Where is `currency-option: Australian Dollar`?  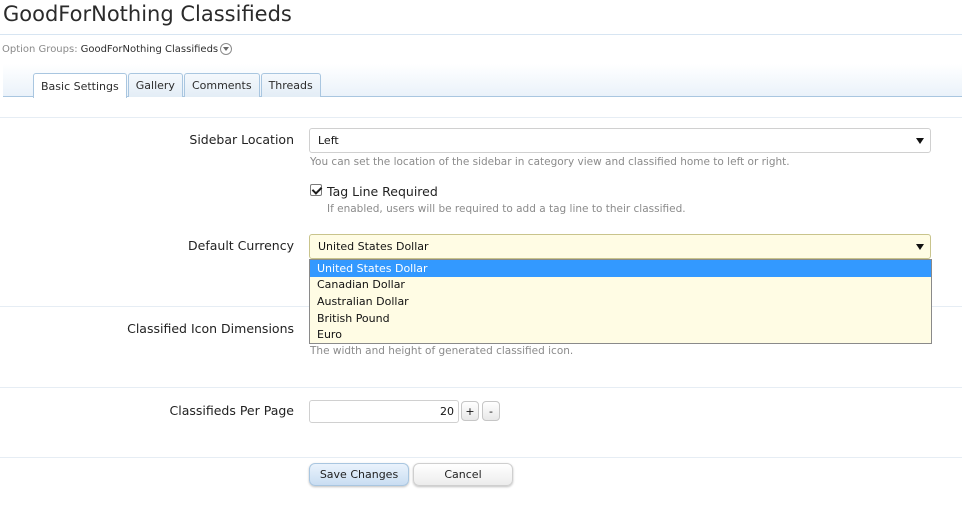
currency-option: Australian Dollar is located at coordinates (620, 301).